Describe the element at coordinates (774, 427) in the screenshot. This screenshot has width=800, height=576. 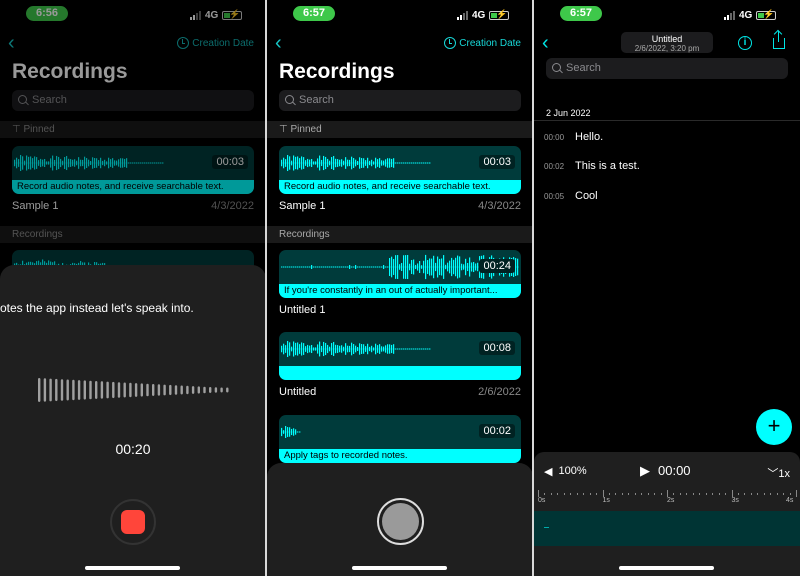
I see `add-button: +` at that location.